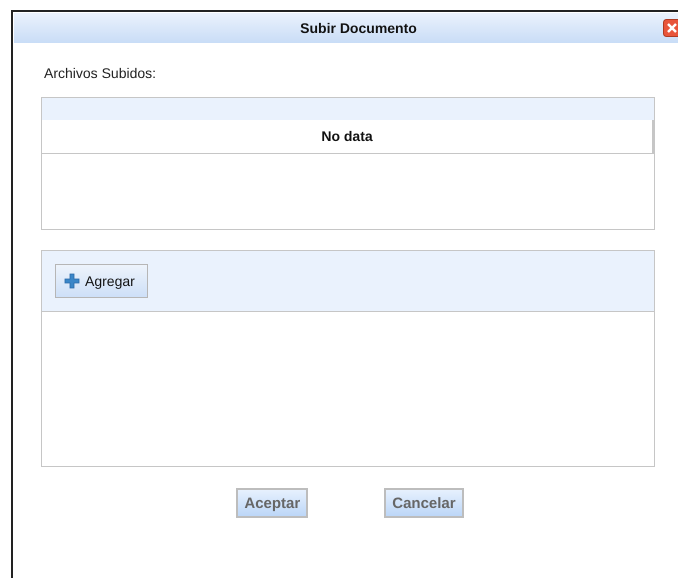 This screenshot has height=578, width=678. Describe the element at coordinates (101, 73) in the screenshot. I see `section-label: Archivos Subidos:` at that location.